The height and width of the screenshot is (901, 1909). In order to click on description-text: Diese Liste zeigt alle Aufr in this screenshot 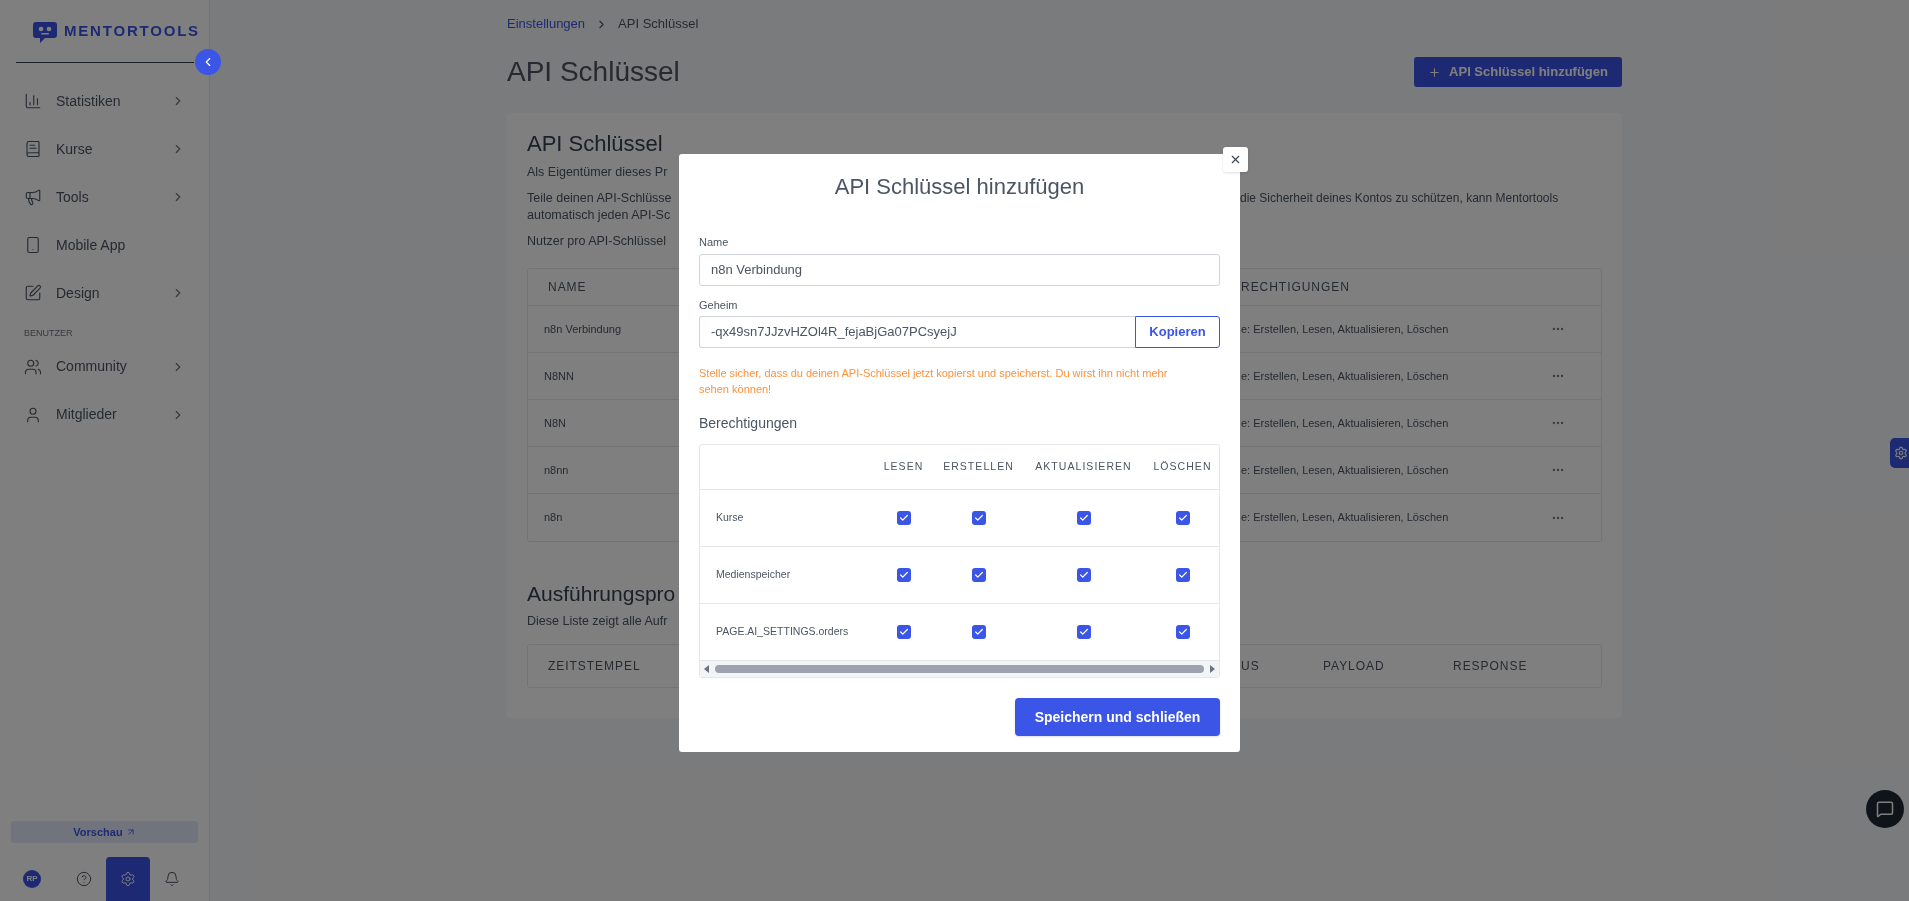, I will do `click(597, 621)`.